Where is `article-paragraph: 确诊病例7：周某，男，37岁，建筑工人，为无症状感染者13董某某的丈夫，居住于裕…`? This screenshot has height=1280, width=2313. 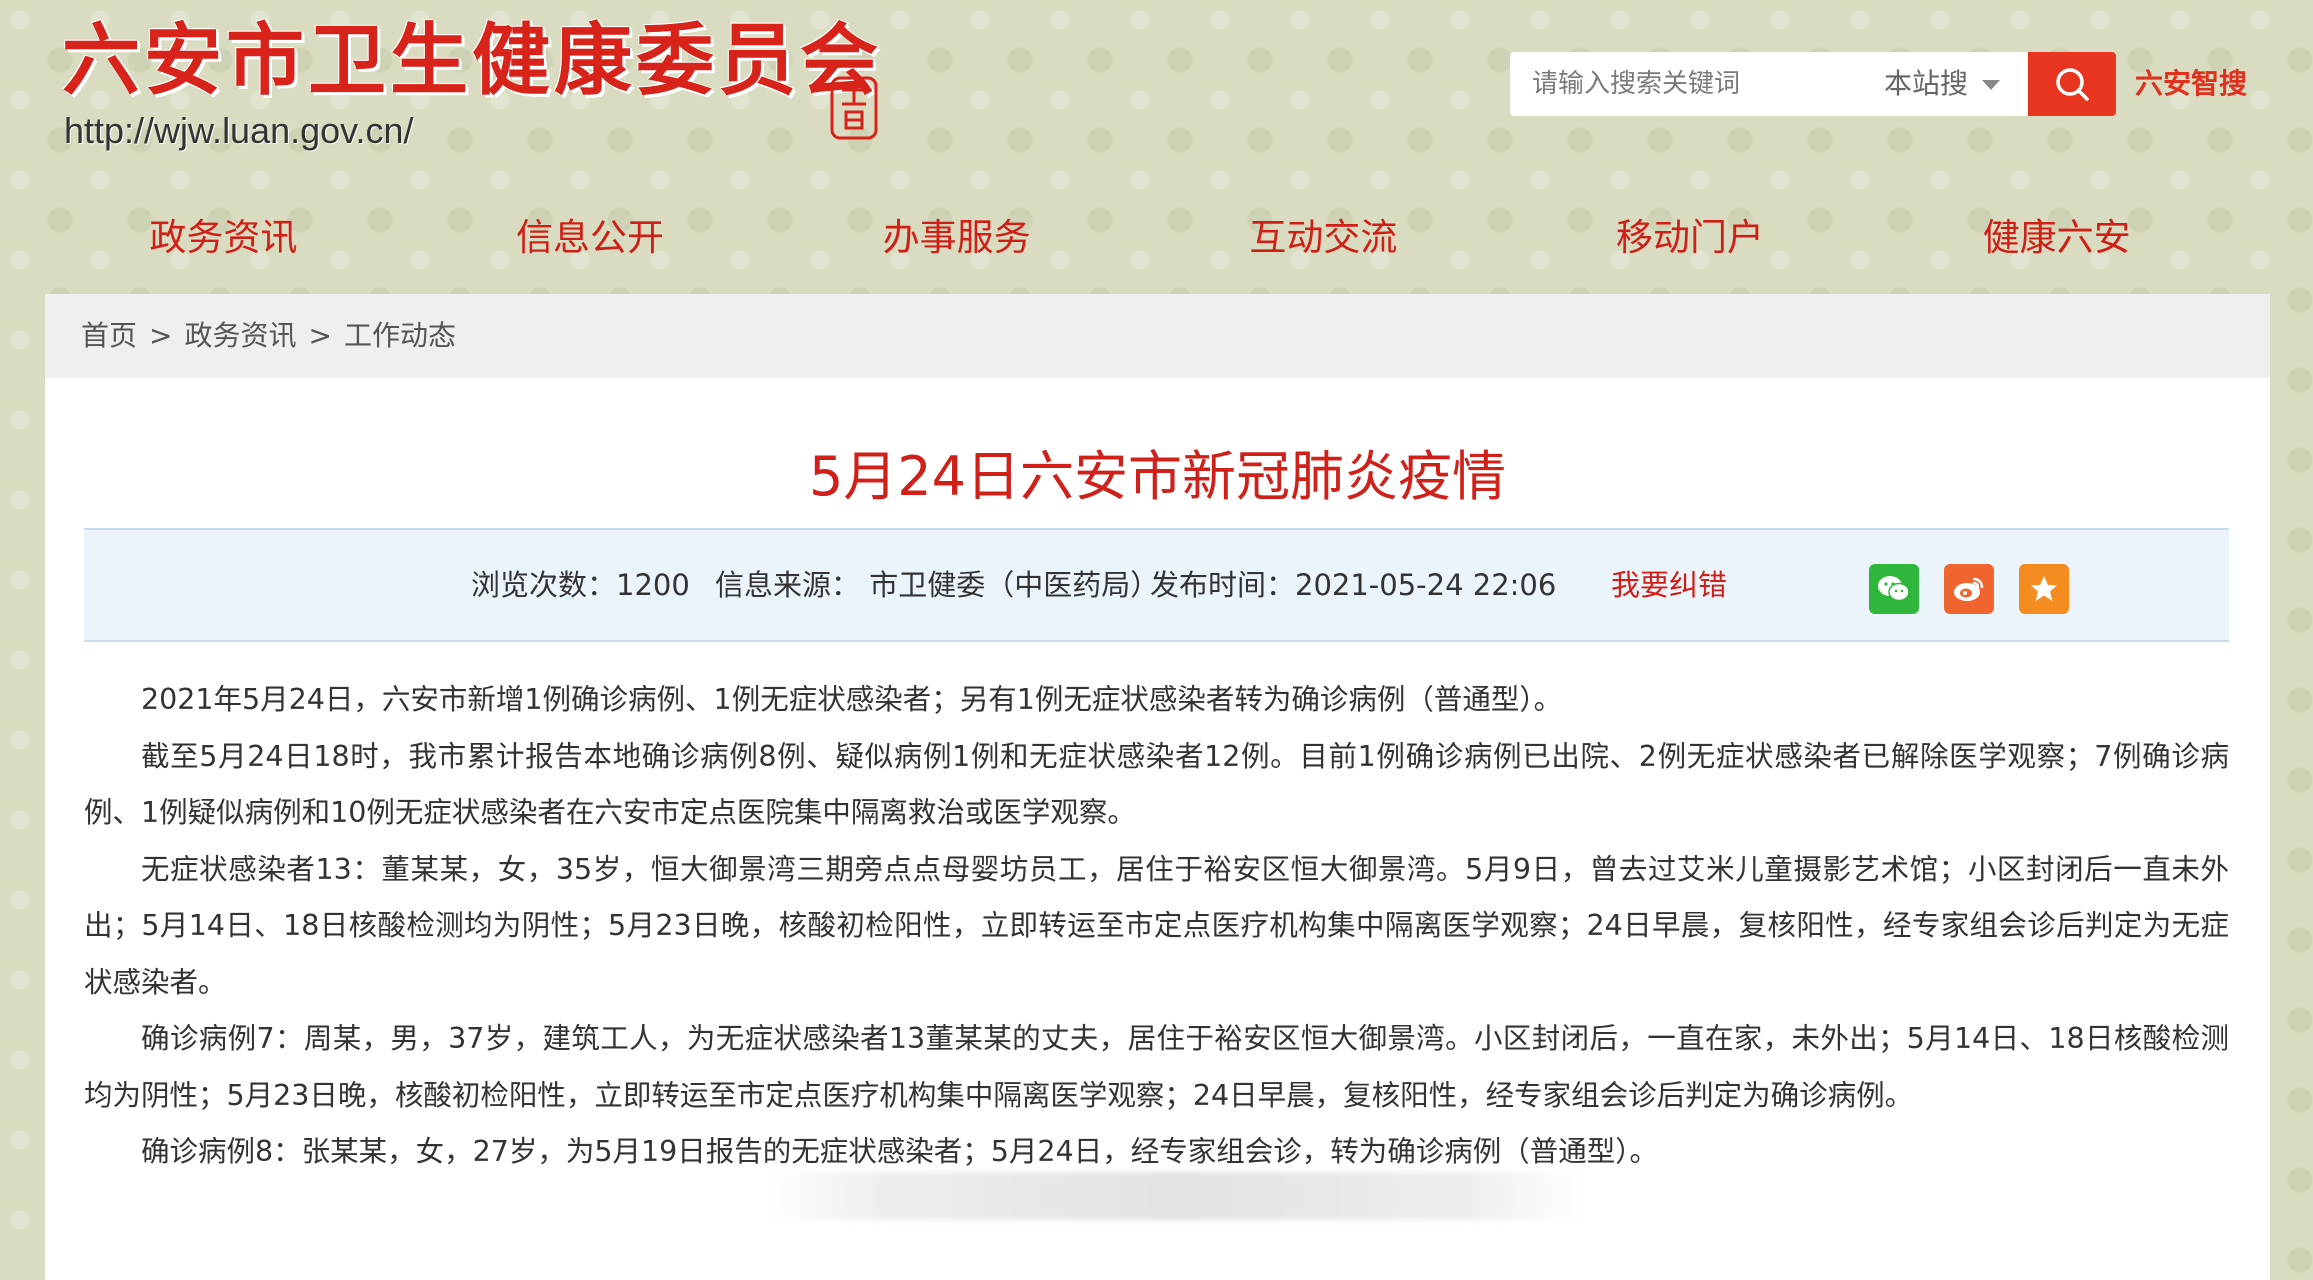 article-paragraph: 确诊病例7：周某，男，37岁，建筑工人，为无症状感染者13董某某的丈夫，居住于裕… is located at coordinates (1156, 1067).